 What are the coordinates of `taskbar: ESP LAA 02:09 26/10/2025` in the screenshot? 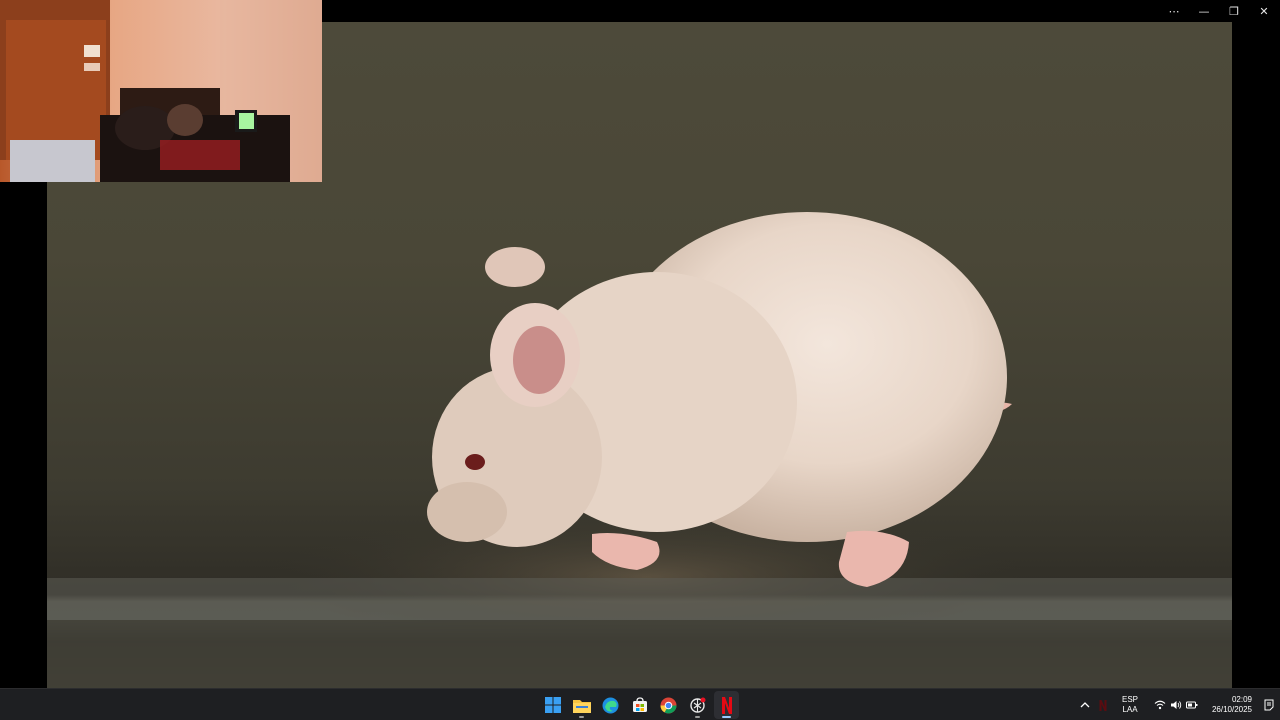 It's located at (640, 704).